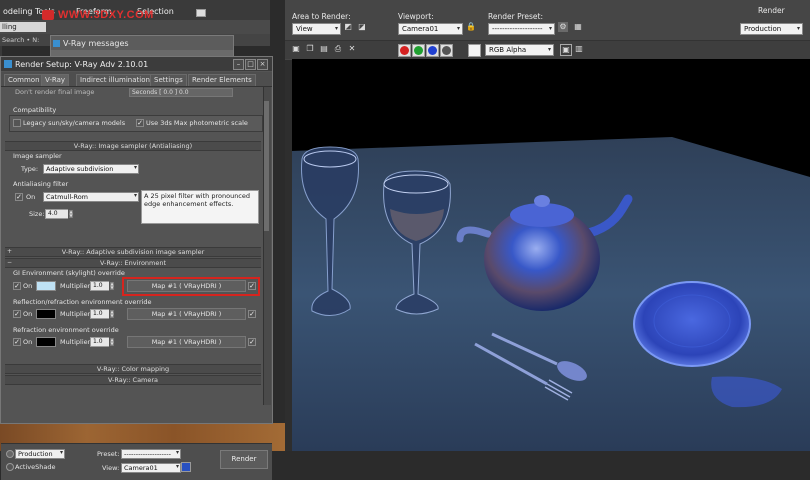 Image resolution: width=810 pixels, height=480 pixels. I want to click on gi-env-color-swatch, so click(46, 286).